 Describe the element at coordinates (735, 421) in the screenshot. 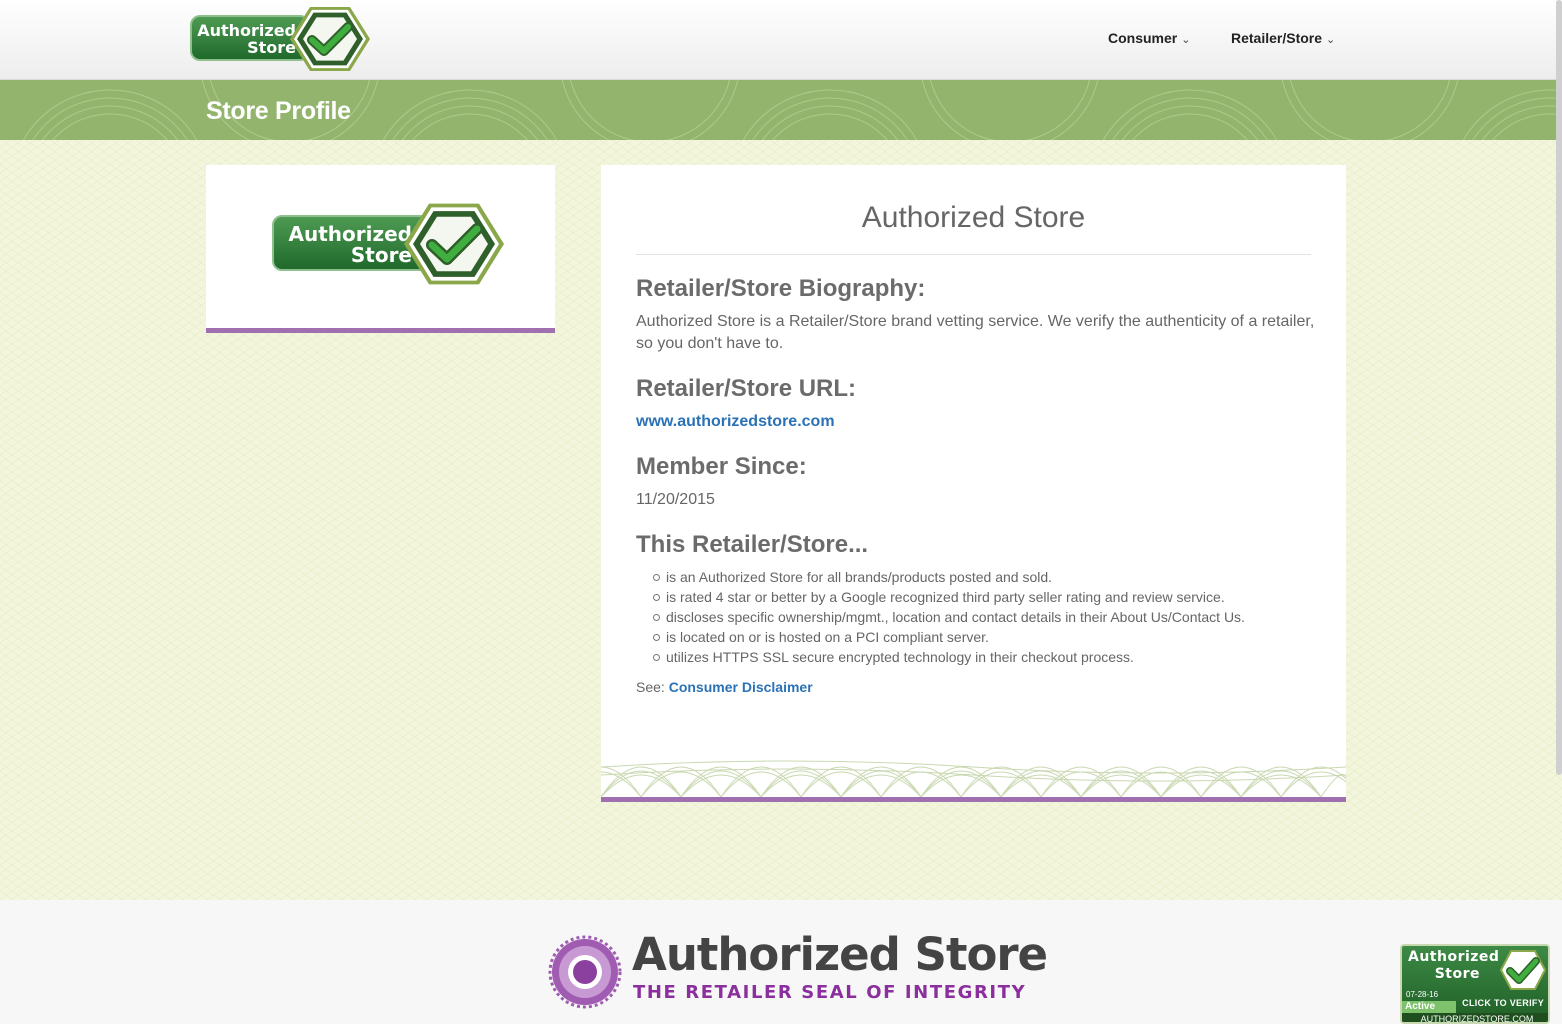

I see `store-url-link: www.authorizedstore.com` at that location.